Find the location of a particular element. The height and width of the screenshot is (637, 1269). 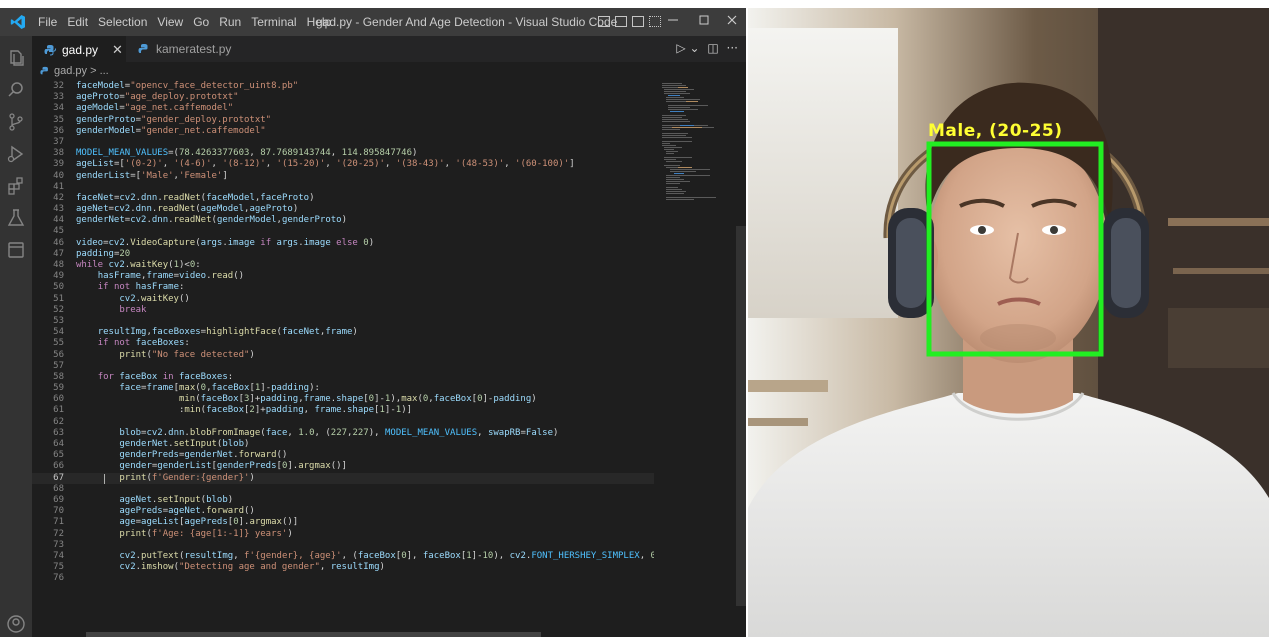

toggle-panel-icon is located at coordinates (621, 21).